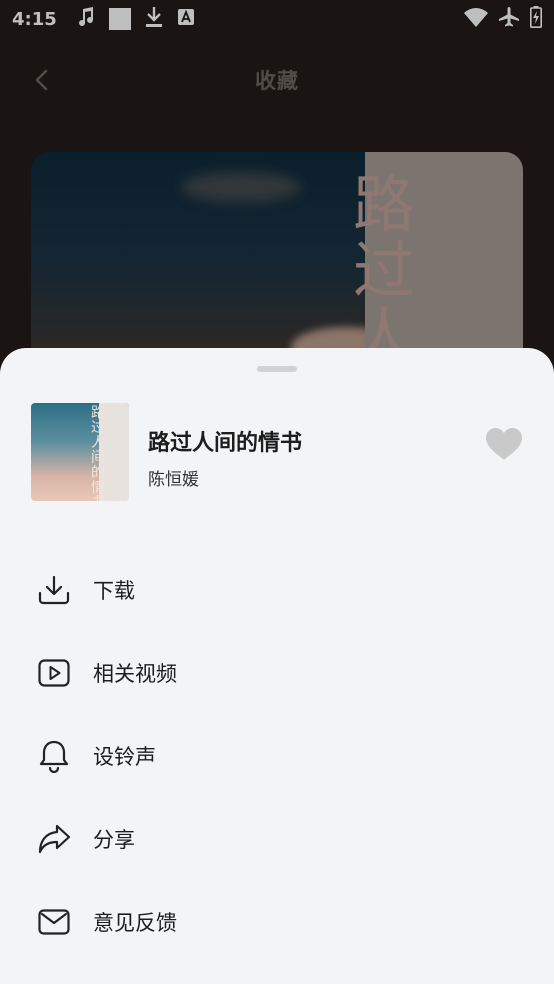 This screenshot has height=984, width=554. I want to click on menu-item-label: 下载, so click(114, 590).